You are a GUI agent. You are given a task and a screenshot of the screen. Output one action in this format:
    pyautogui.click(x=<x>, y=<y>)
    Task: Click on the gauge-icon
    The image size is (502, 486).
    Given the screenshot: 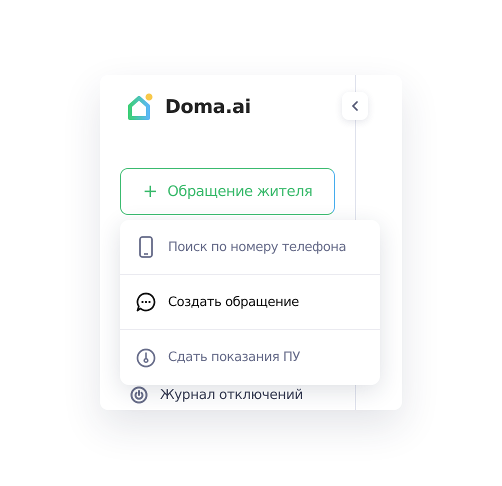 What is the action you would take?
    pyautogui.click(x=146, y=358)
    